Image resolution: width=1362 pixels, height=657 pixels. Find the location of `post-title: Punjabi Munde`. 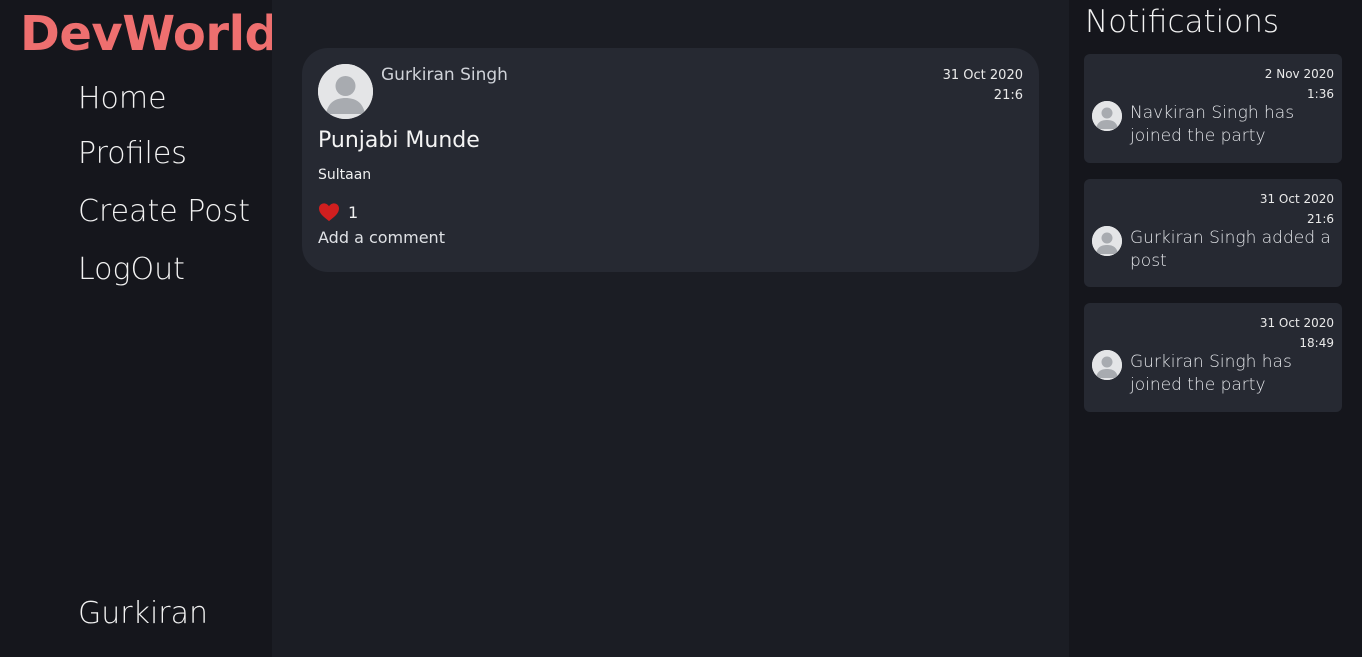

post-title: Punjabi Munde is located at coordinates (399, 140).